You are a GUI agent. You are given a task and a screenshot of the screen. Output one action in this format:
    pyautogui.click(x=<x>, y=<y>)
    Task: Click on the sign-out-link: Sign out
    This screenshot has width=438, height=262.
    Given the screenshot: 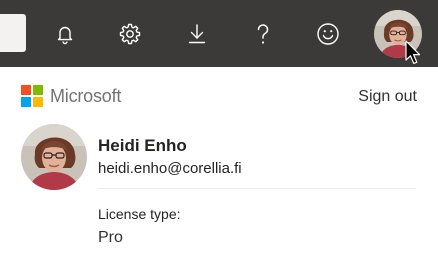 What is the action you would take?
    pyautogui.click(x=387, y=97)
    